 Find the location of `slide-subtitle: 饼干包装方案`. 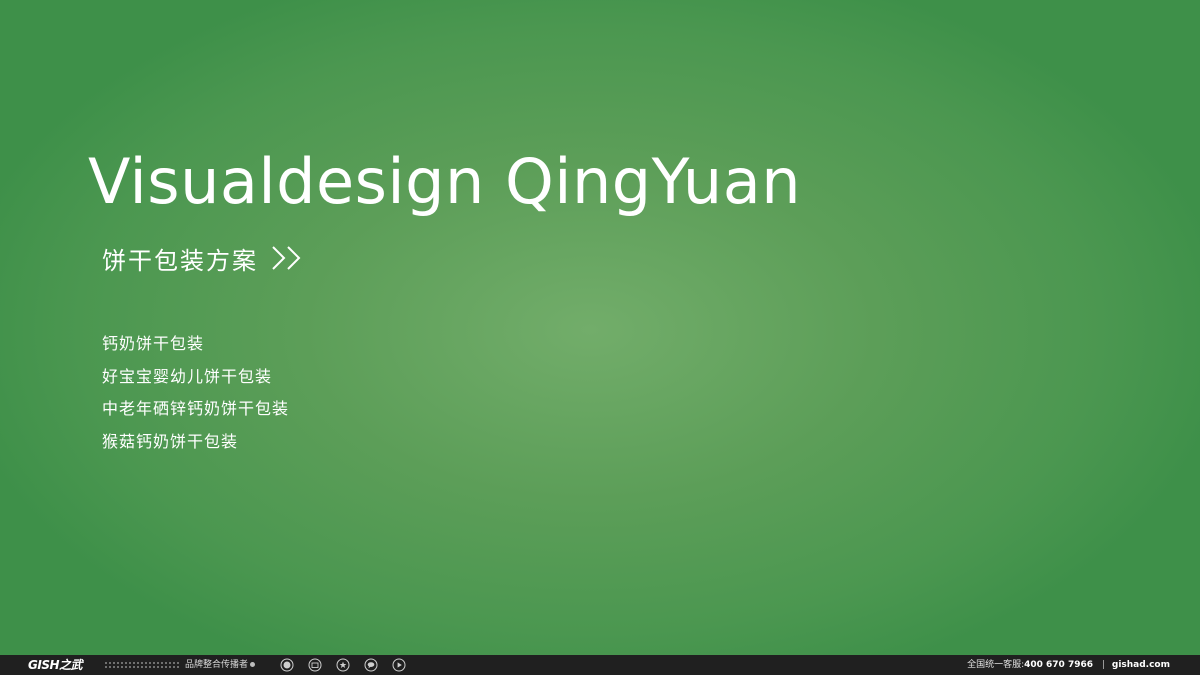

slide-subtitle: 饼干包装方案 is located at coordinates (204, 258).